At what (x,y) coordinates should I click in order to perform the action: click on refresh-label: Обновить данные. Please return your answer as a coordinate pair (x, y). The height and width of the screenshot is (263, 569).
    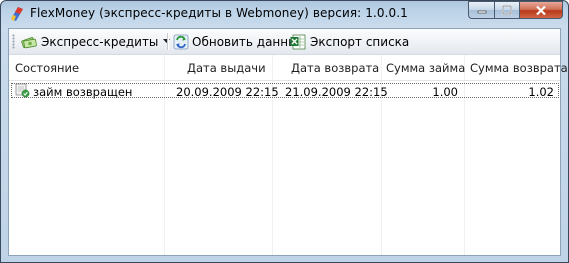
    Looking at the image, I should click on (248, 41).